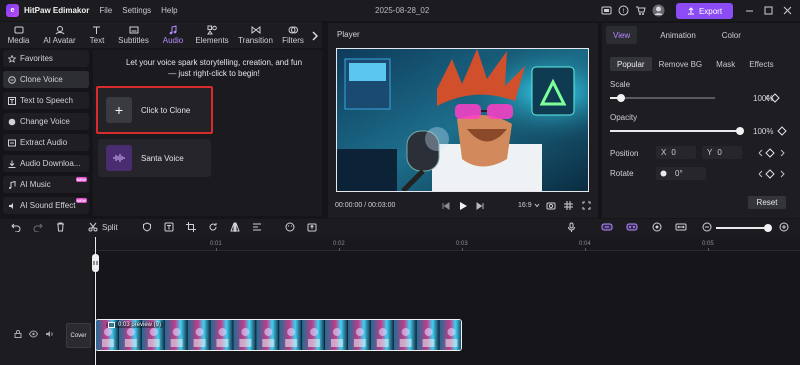 The width and height of the screenshot is (800, 365). Describe the element at coordinates (663, 173) in the screenshot. I see `rotate-dial-icon` at that location.